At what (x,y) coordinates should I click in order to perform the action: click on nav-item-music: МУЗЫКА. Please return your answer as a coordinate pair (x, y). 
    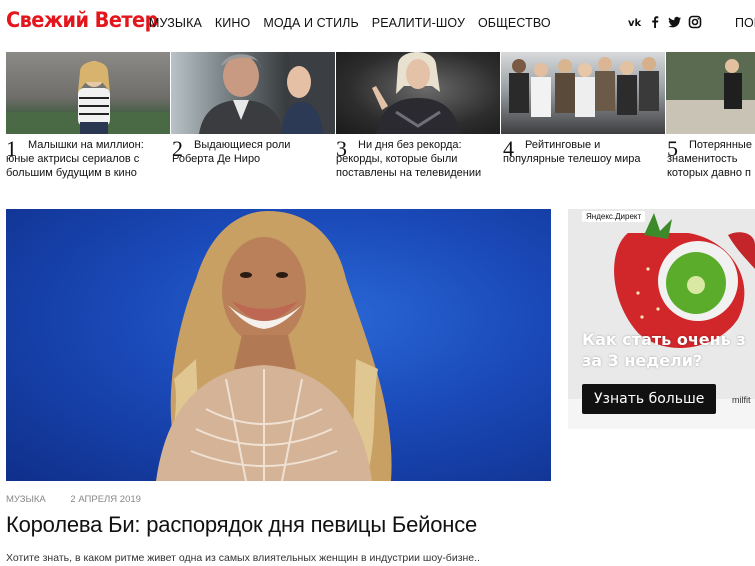
    Looking at the image, I should click on (175, 23).